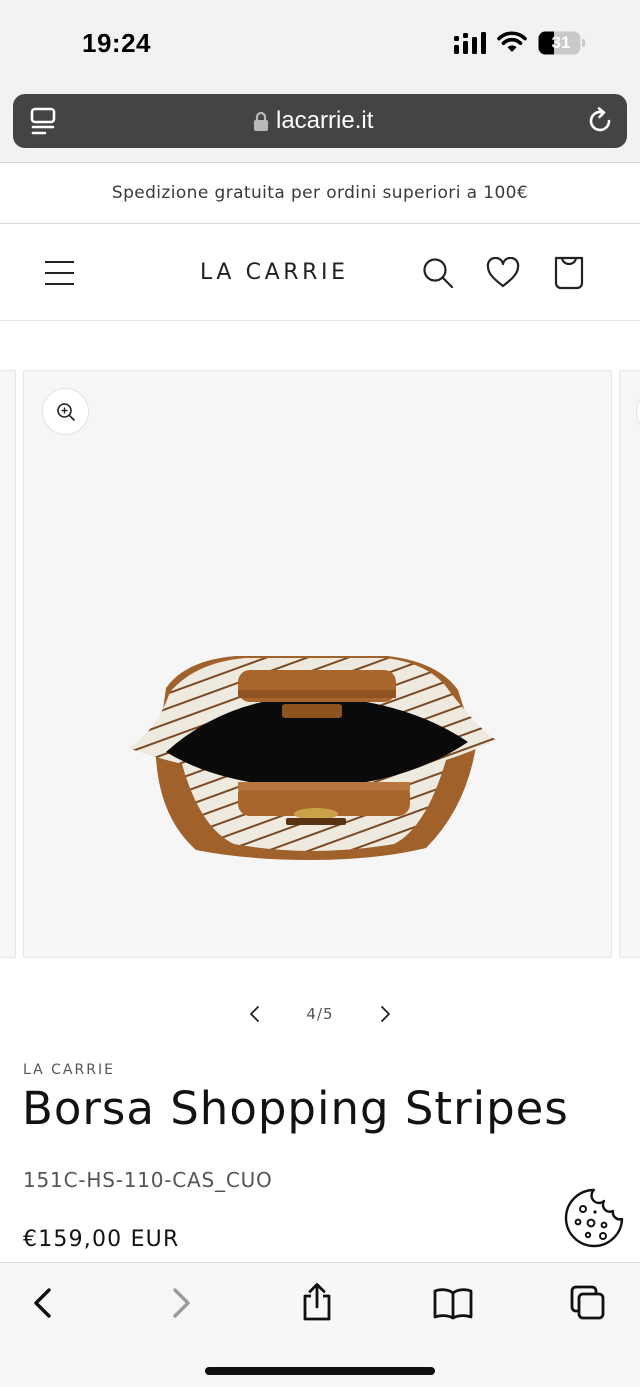 This screenshot has width=640, height=1387. Describe the element at coordinates (595, 1218) in the screenshot. I see `cookie-icon` at that location.